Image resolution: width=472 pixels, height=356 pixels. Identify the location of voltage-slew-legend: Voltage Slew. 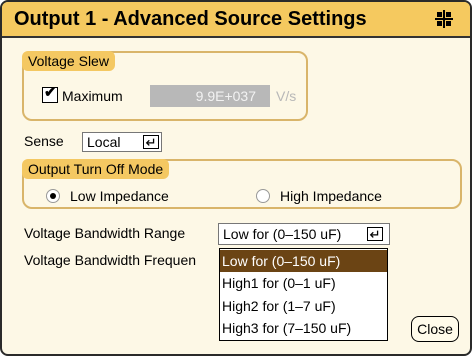
(68, 61).